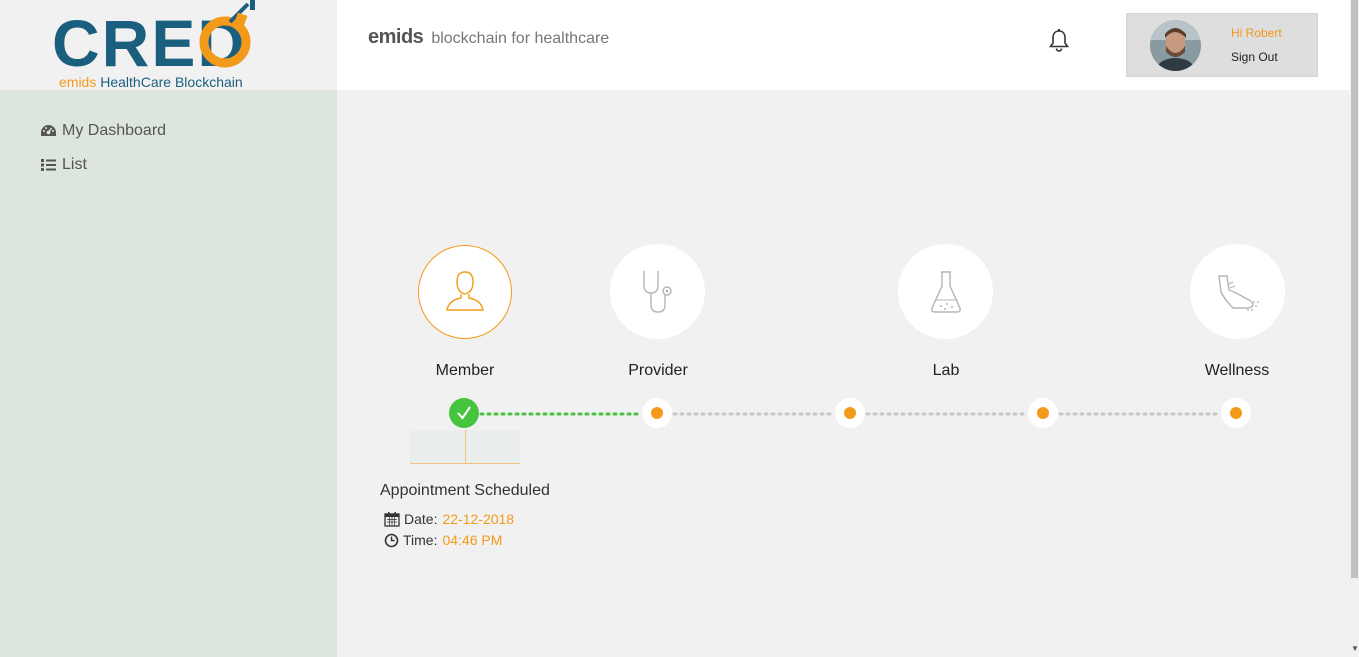  Describe the element at coordinates (850, 413) in the screenshot. I see `timeline-dot-lab` at that location.